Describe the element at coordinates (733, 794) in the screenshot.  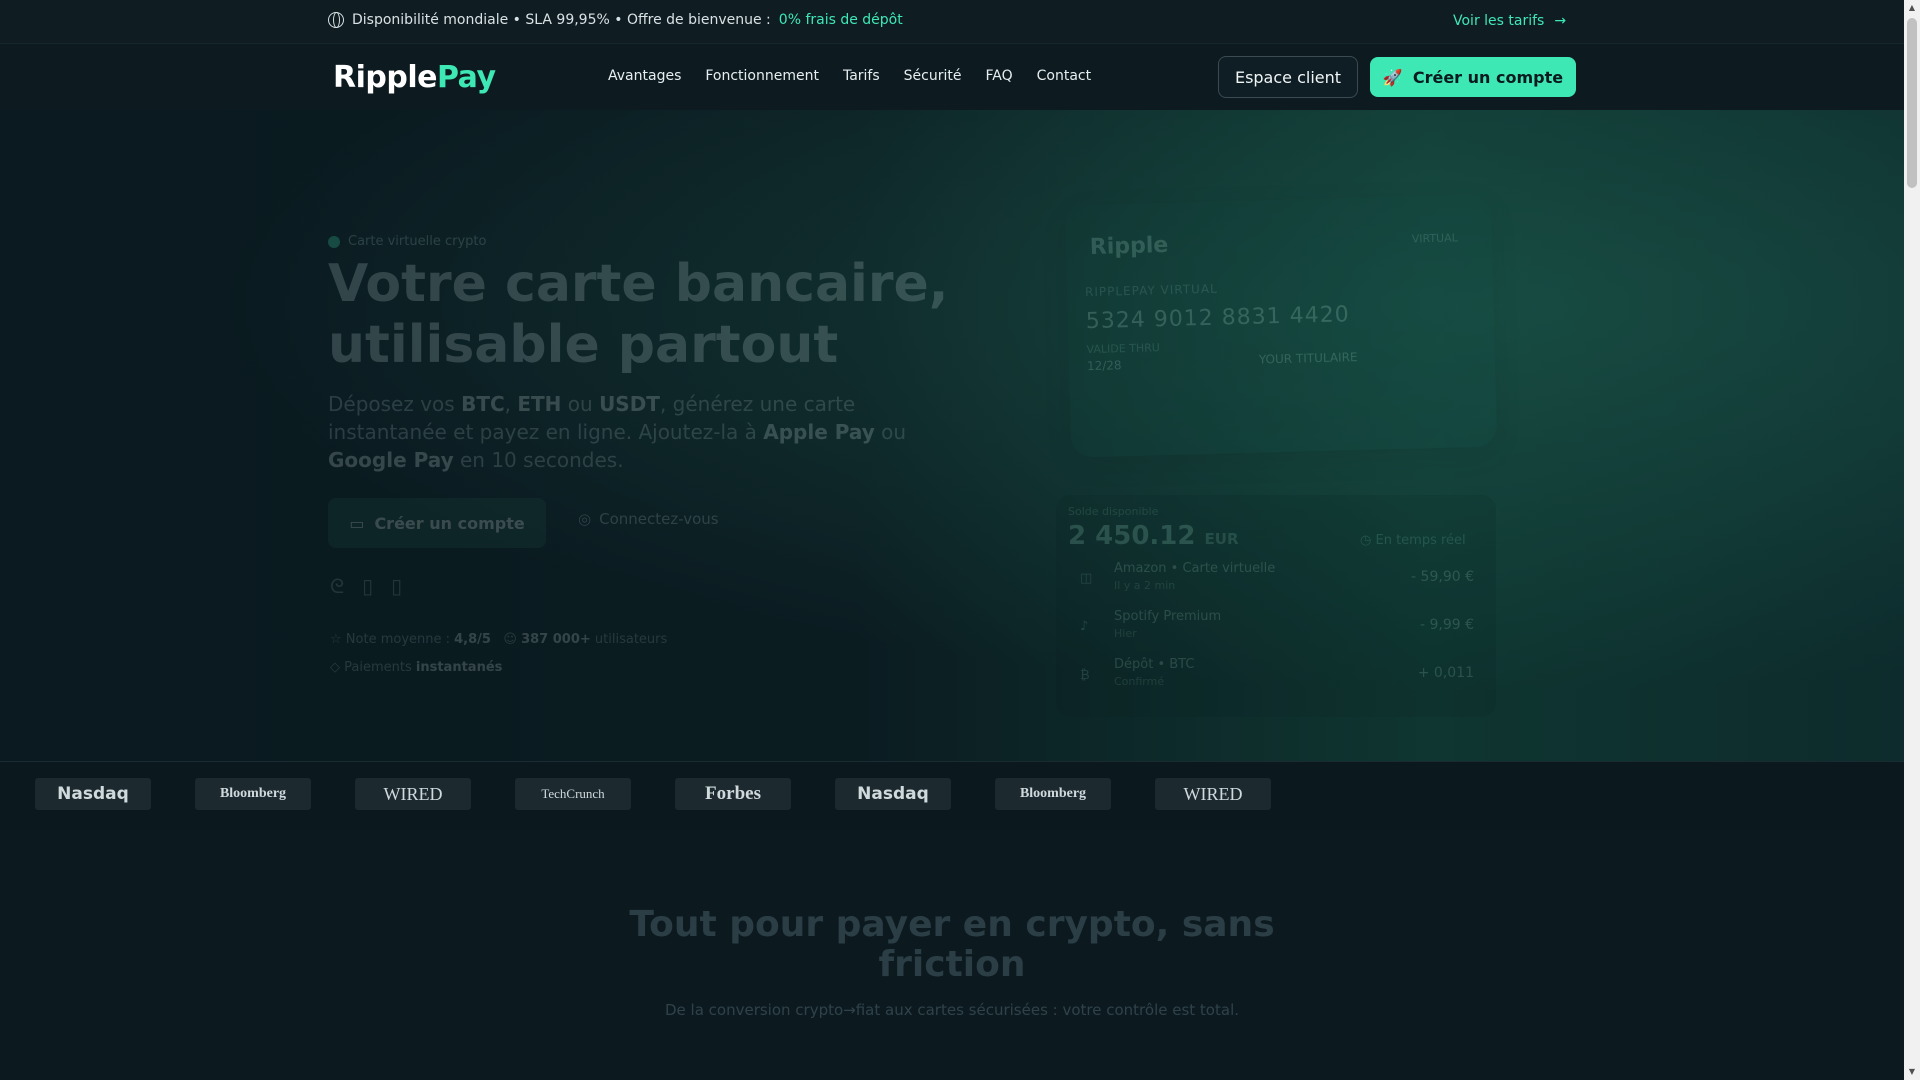
I see `press-logo-forbes: Forbes` at that location.